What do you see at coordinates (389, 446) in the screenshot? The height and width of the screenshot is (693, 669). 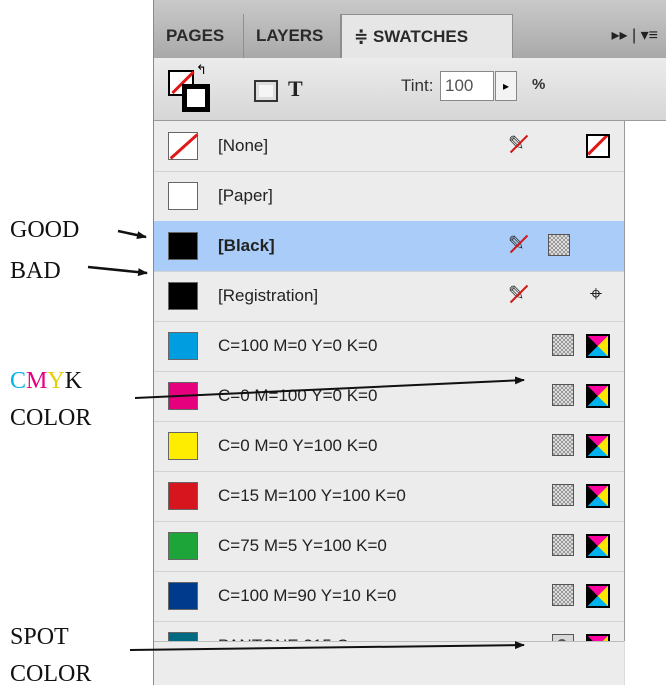 I see `swatch-row: C=0 M=0 Y=100 K=0` at bounding box center [389, 446].